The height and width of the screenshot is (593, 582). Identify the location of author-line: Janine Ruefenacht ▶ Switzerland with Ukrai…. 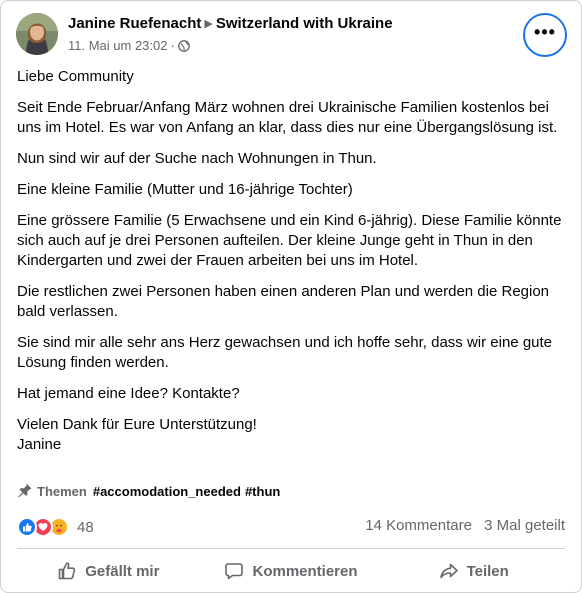
(230, 23).